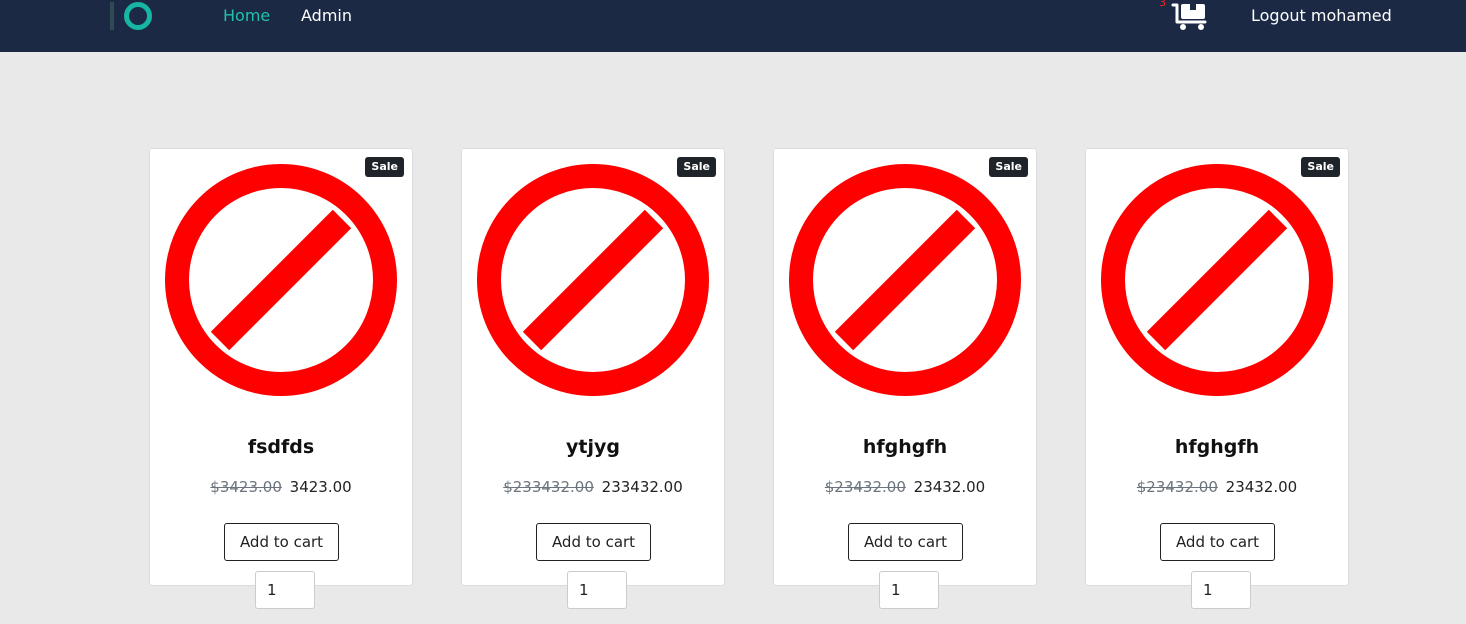 The image size is (1466, 624). I want to click on product-name: ytjyg, so click(593, 447).